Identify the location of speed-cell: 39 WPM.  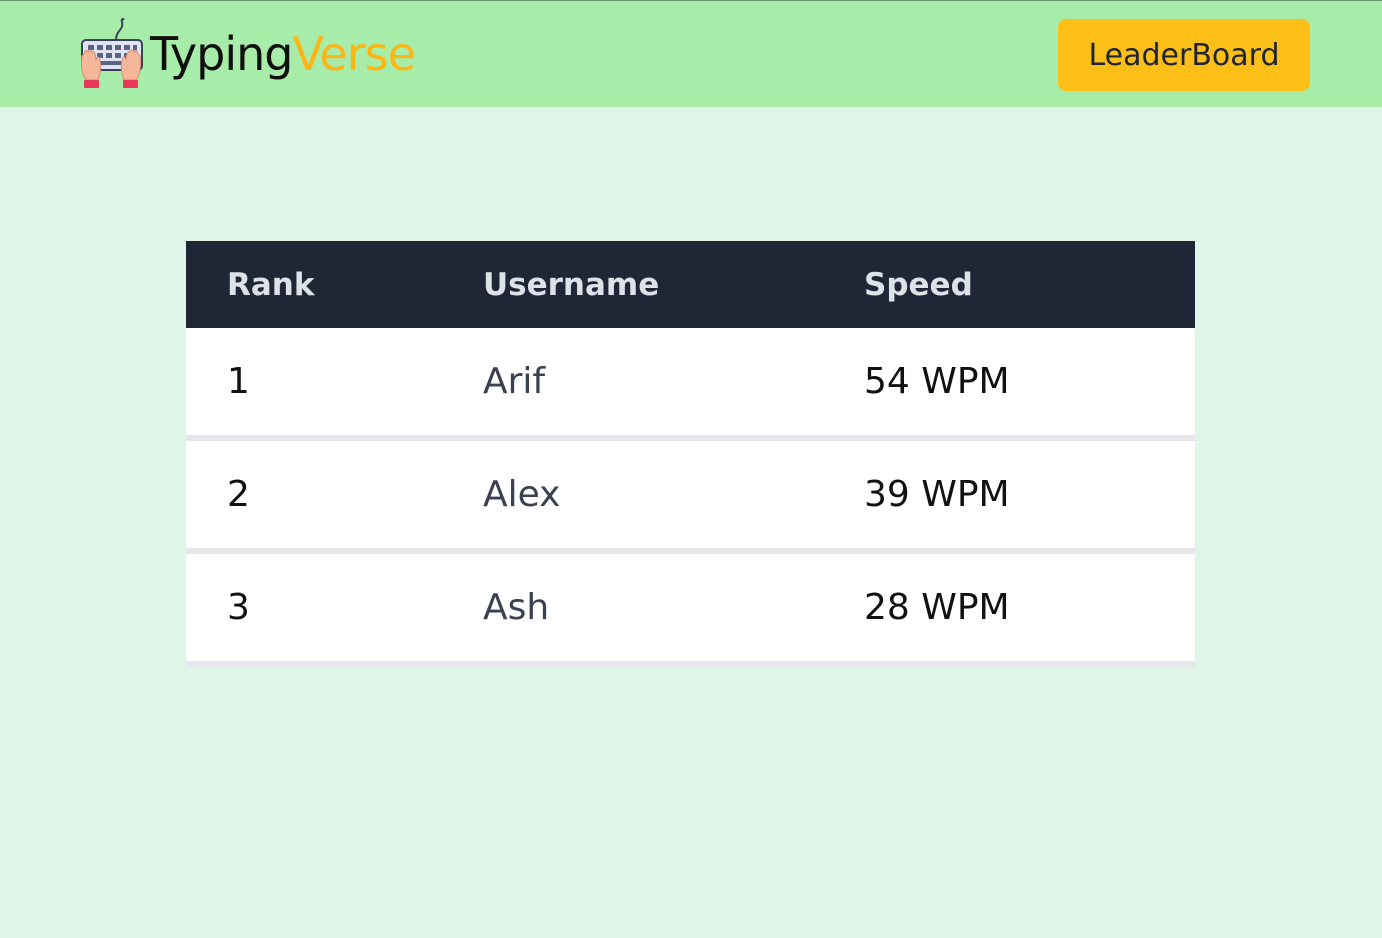
(937, 494).